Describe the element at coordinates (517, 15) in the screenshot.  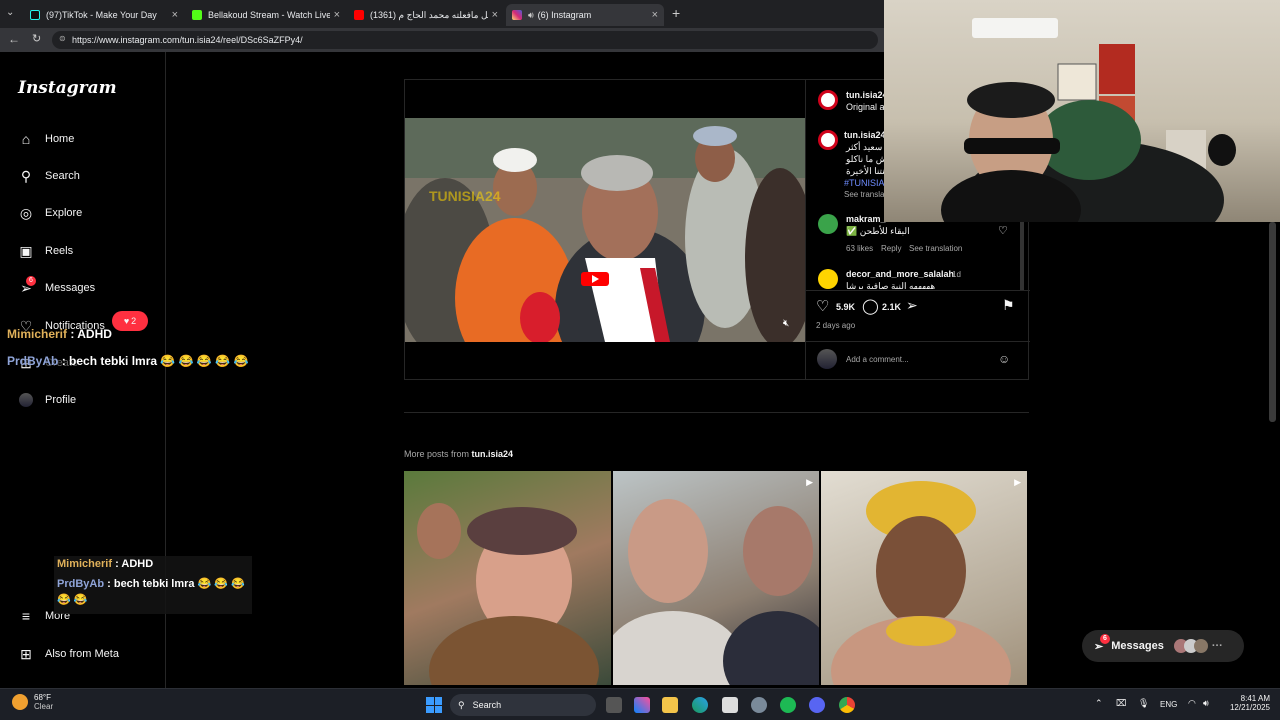
I see `instagram-icon` at that location.